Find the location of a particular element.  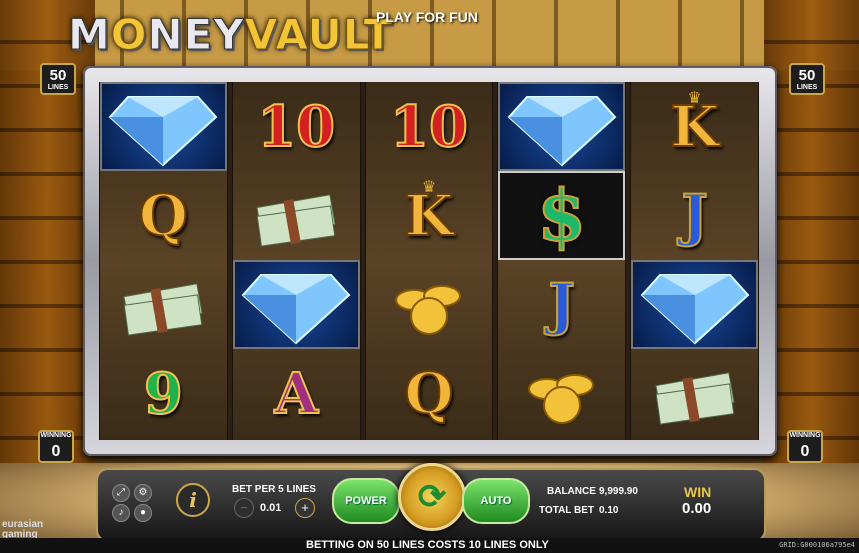

fullscreen-icon: ⤢ is located at coordinates (121, 493).